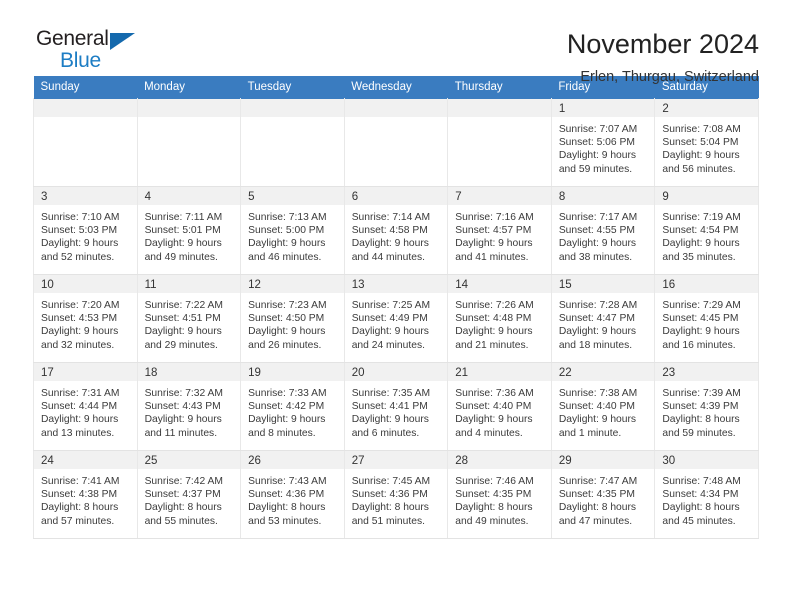 The image size is (792, 612). Describe the element at coordinates (489, 433) in the screenshot. I see `daylight-text-line2: and 4 minutes.` at that location.